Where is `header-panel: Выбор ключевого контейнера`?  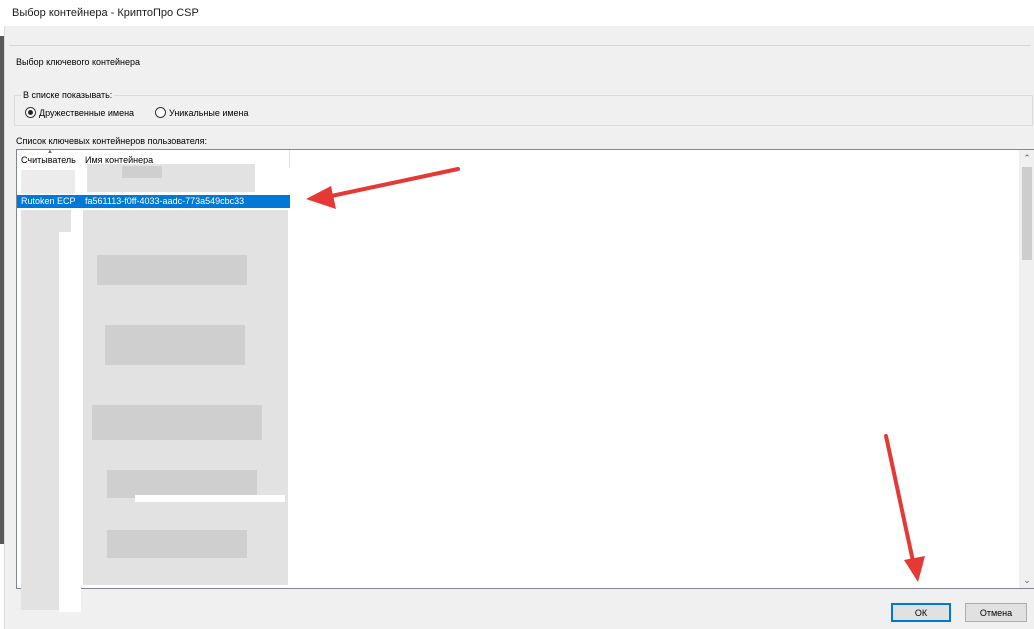
header-panel: Выбор ключевого контейнера is located at coordinates (519, 56).